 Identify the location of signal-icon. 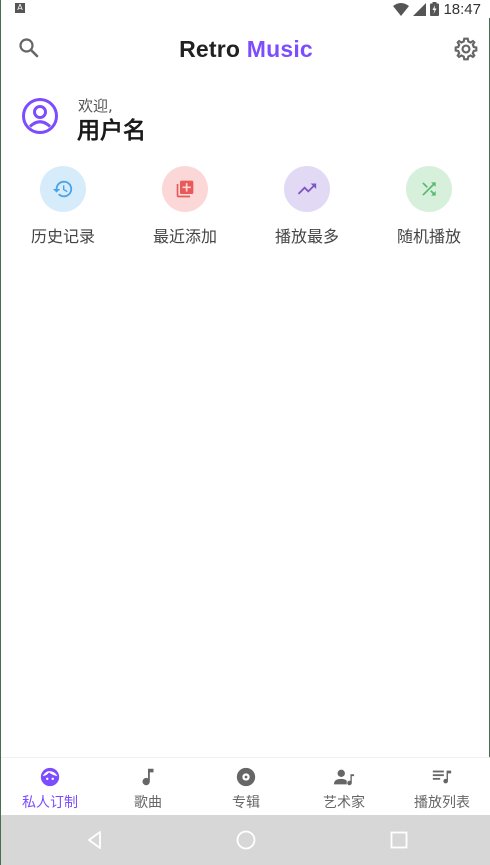
(420, 9).